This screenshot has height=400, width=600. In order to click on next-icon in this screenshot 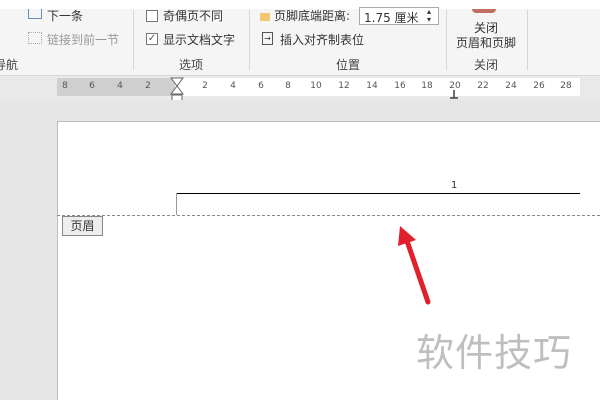, I will do `click(35, 14)`.